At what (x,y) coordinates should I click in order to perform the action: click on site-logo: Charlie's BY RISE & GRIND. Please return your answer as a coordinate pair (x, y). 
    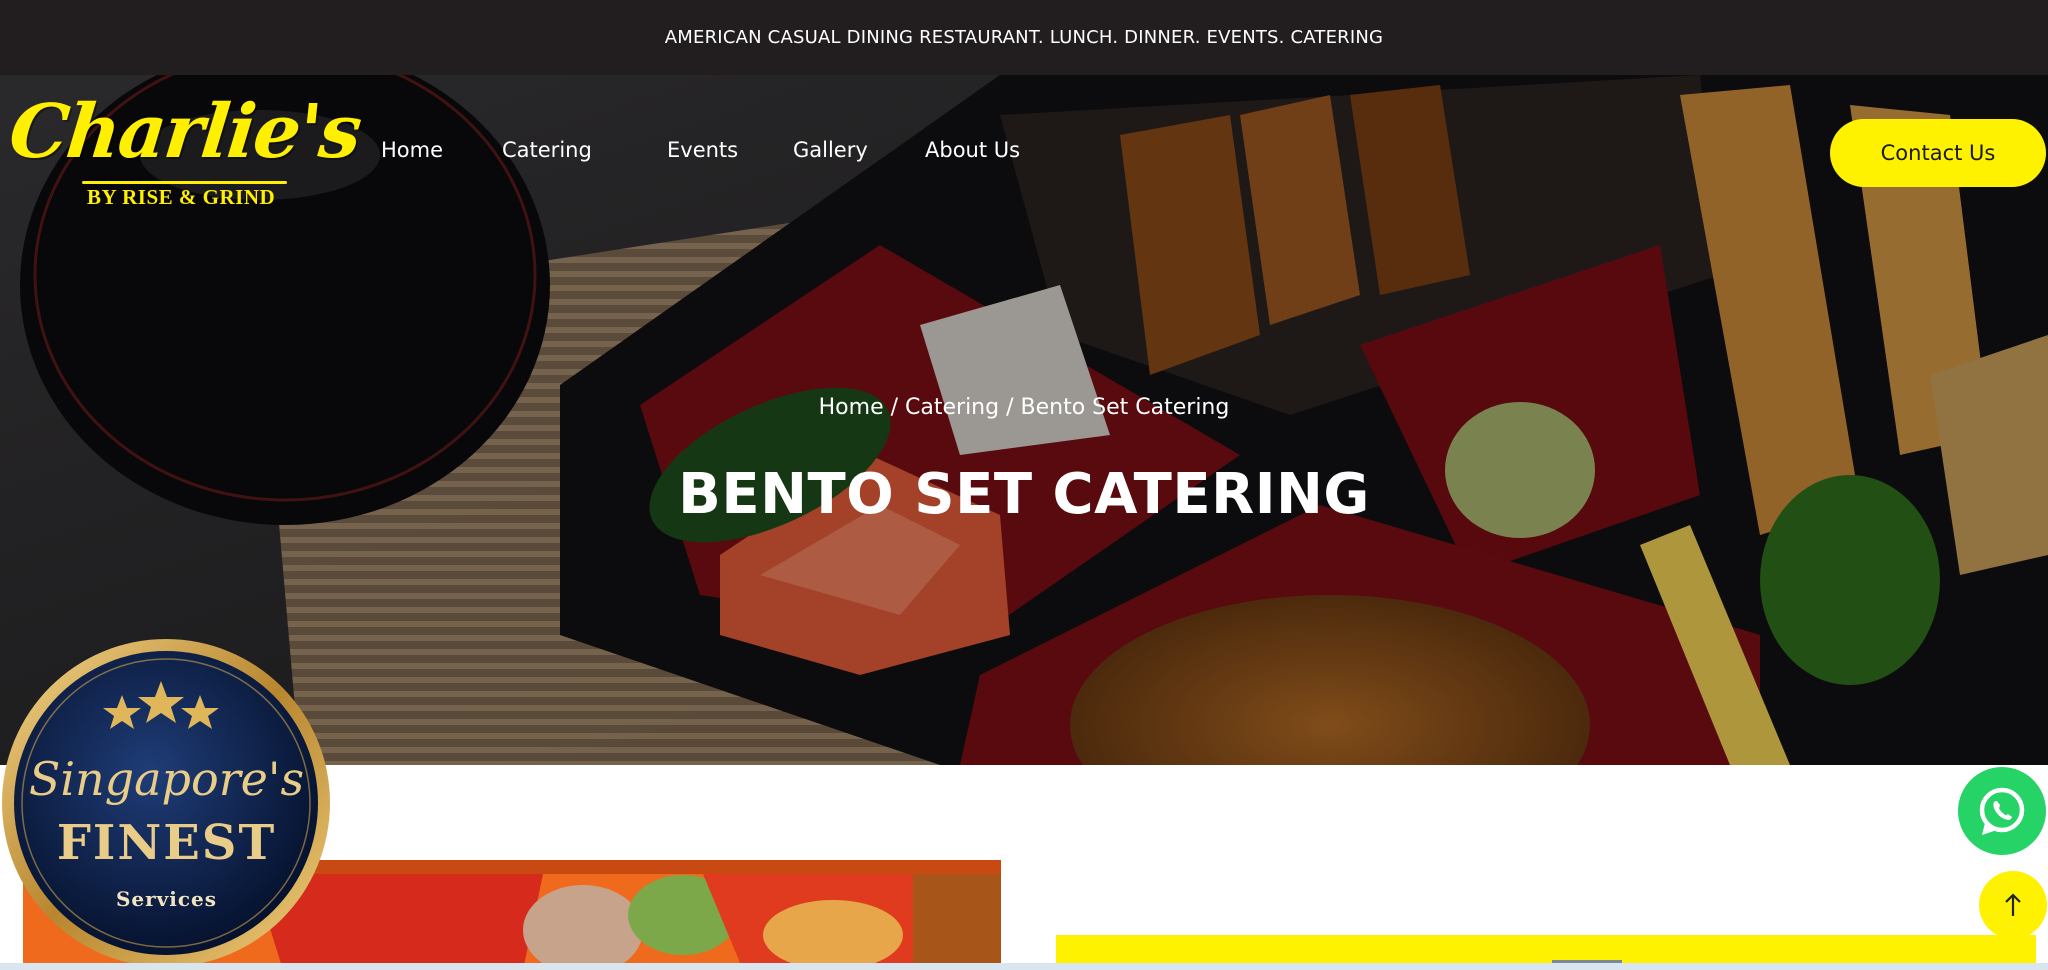
    Looking at the image, I should click on (184, 152).